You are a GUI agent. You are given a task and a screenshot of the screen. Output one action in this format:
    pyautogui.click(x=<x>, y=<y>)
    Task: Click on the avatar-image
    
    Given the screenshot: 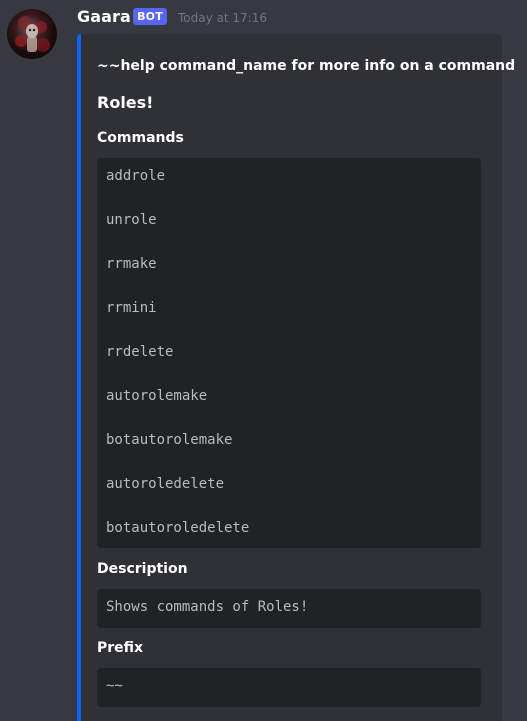 What is the action you would take?
    pyautogui.click(x=32, y=34)
    